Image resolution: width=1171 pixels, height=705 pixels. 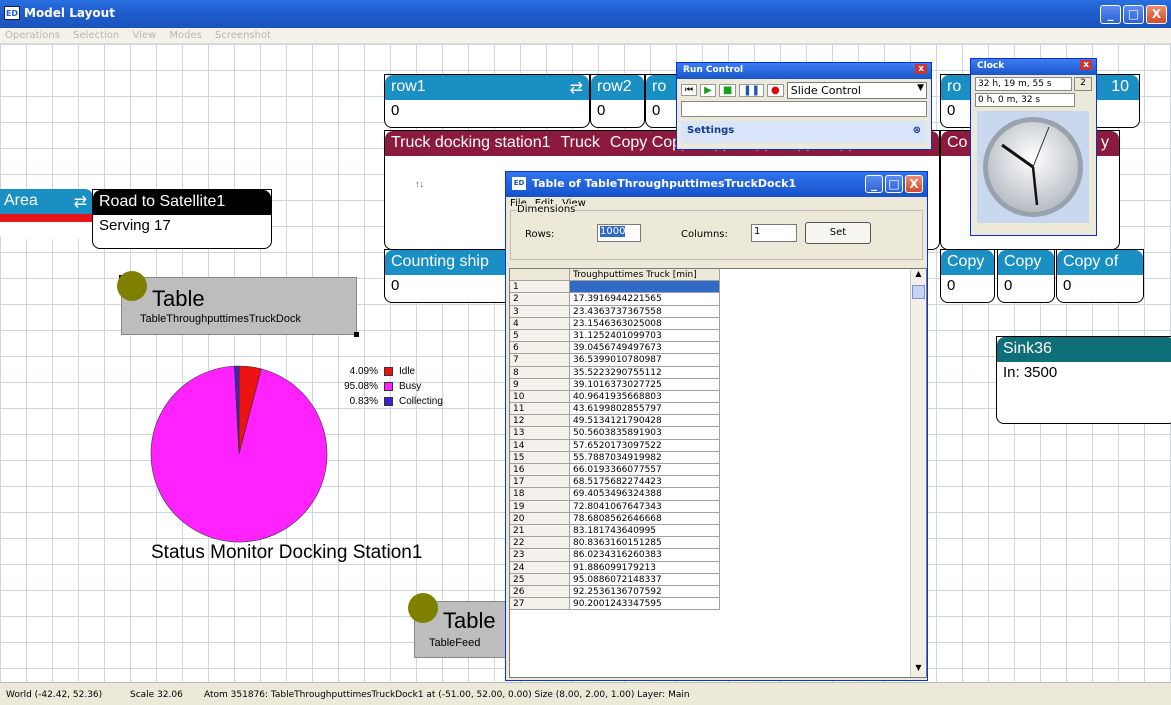 I want to click on row-header: 17, so click(x=540, y=482).